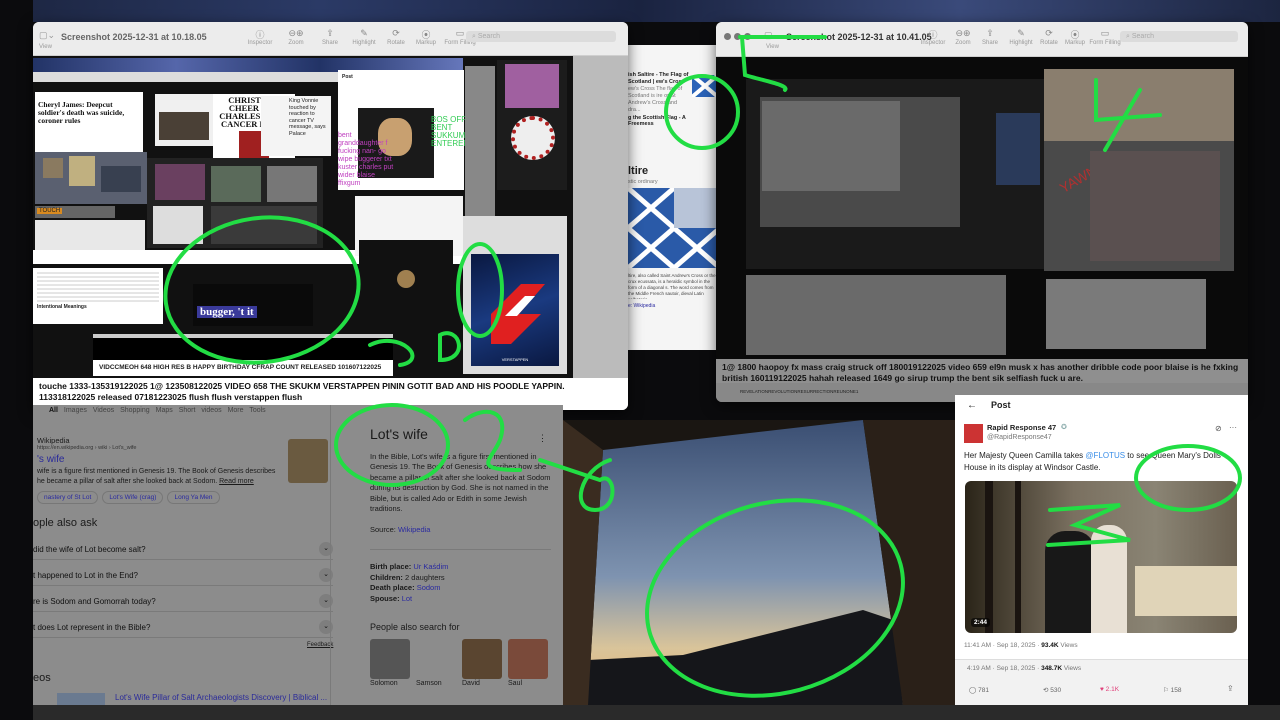  What do you see at coordinates (674, 228) in the screenshot?
I see `flag-images` at bounding box center [674, 228].